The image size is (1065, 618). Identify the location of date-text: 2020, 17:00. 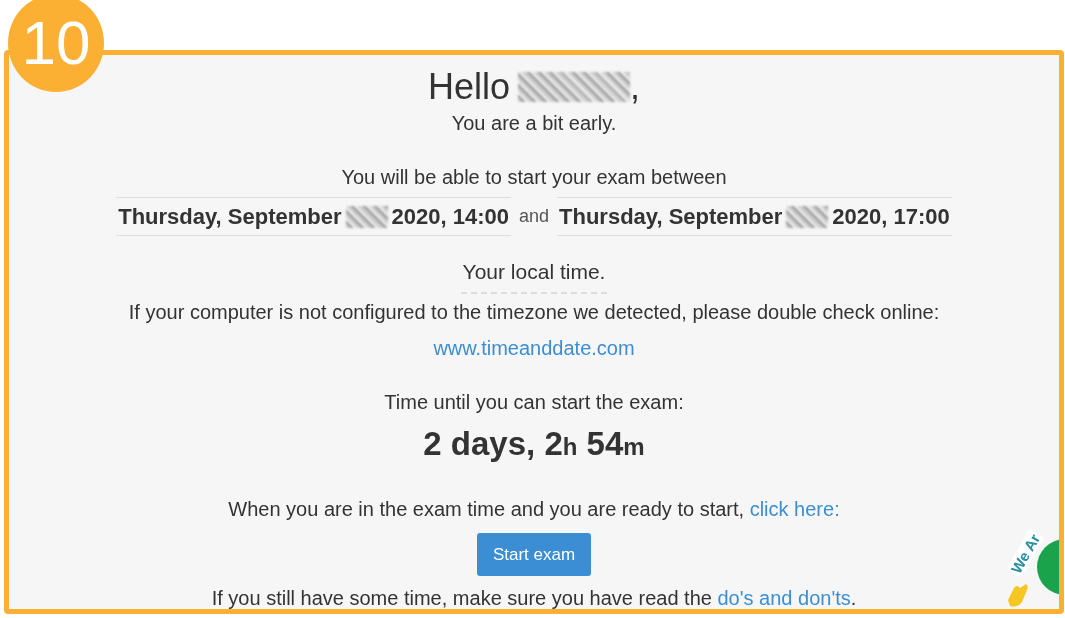
(891, 217).